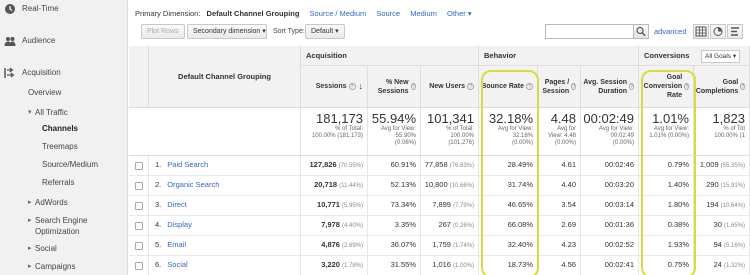 This screenshot has height=275, width=750. Describe the element at coordinates (64, 165) in the screenshot. I see `sidebar-item-source-medium: Source/Medium` at that location.